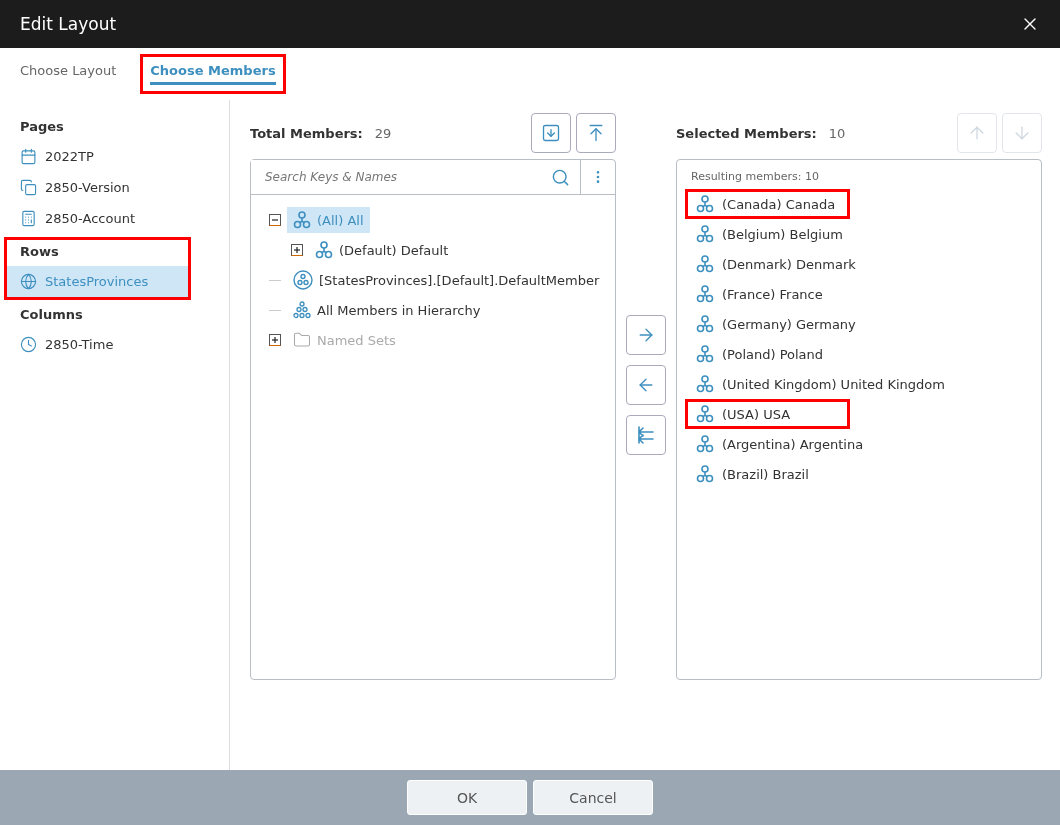 Image resolution: width=1060 pixels, height=825 pixels. What do you see at coordinates (767, 204) in the screenshot?
I see `member-item: (Canada) Canada` at bounding box center [767, 204].